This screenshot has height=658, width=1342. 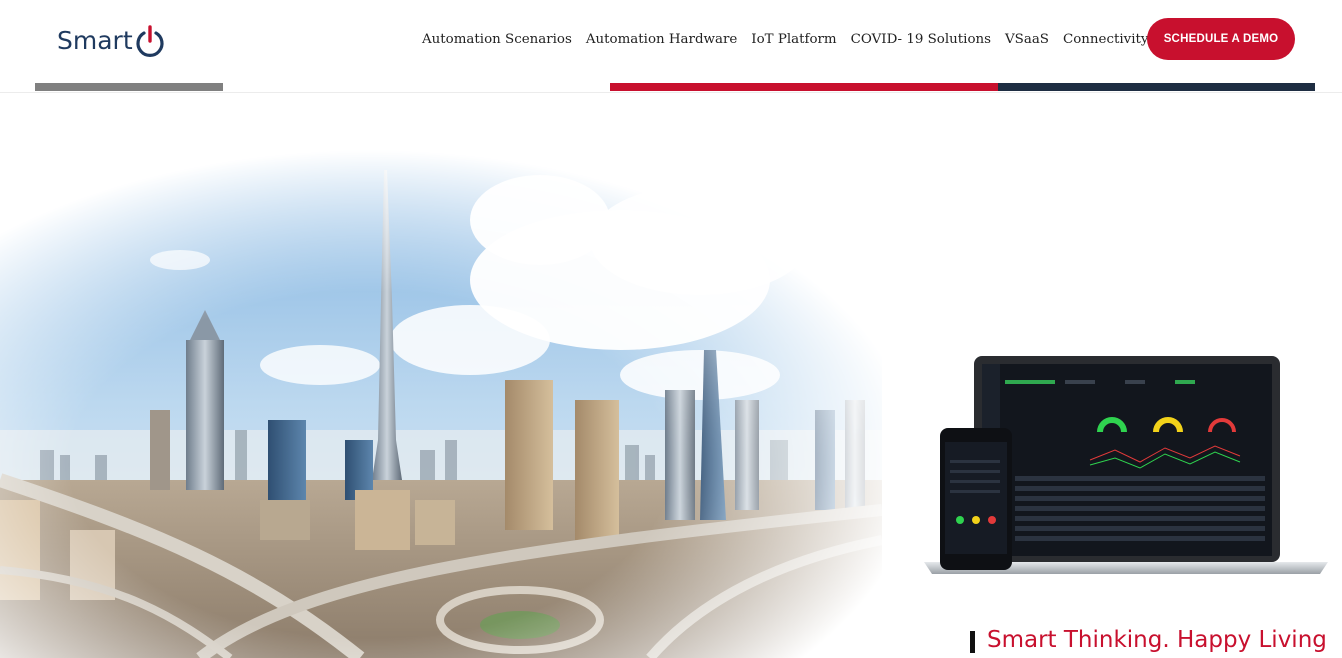 What do you see at coordinates (661, 40) in the screenshot?
I see `nav-automation-hardware: Automation Hardware` at bounding box center [661, 40].